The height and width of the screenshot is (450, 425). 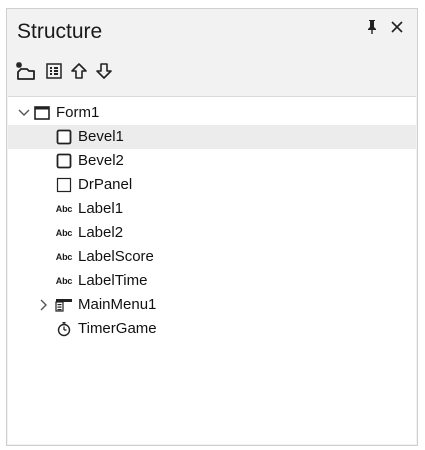 What do you see at coordinates (212, 281) in the screenshot?
I see `tree-node-labeltime: Abc LabelTime` at bounding box center [212, 281].